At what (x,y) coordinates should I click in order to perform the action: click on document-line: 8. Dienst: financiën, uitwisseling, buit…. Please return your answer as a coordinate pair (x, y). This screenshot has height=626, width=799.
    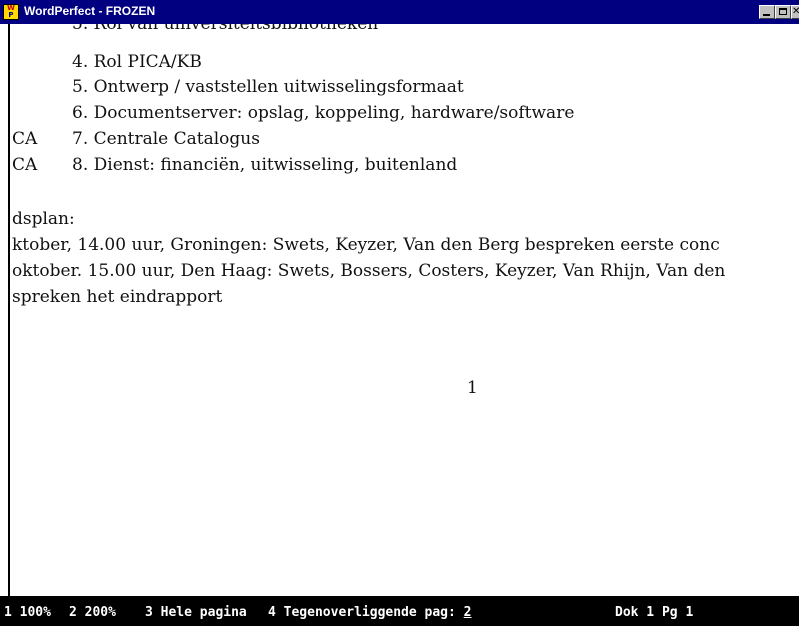
    Looking at the image, I should click on (265, 165).